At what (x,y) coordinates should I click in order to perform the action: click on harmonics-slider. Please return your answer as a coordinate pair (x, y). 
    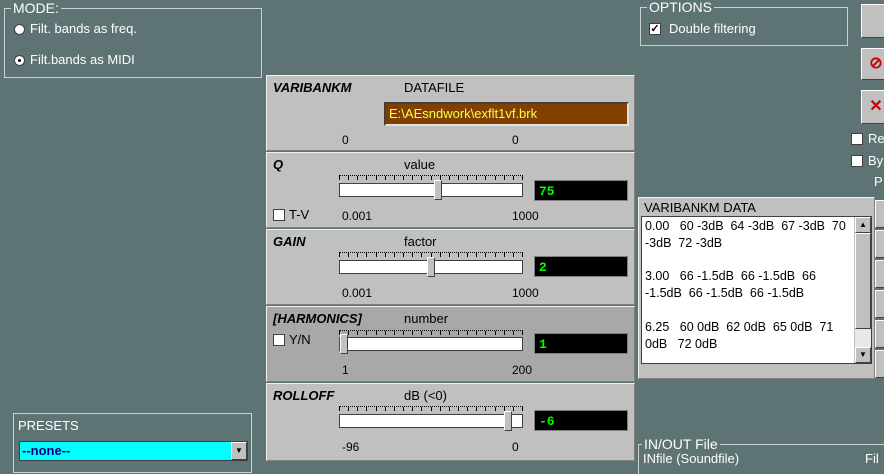
    Looking at the image, I should click on (431, 344).